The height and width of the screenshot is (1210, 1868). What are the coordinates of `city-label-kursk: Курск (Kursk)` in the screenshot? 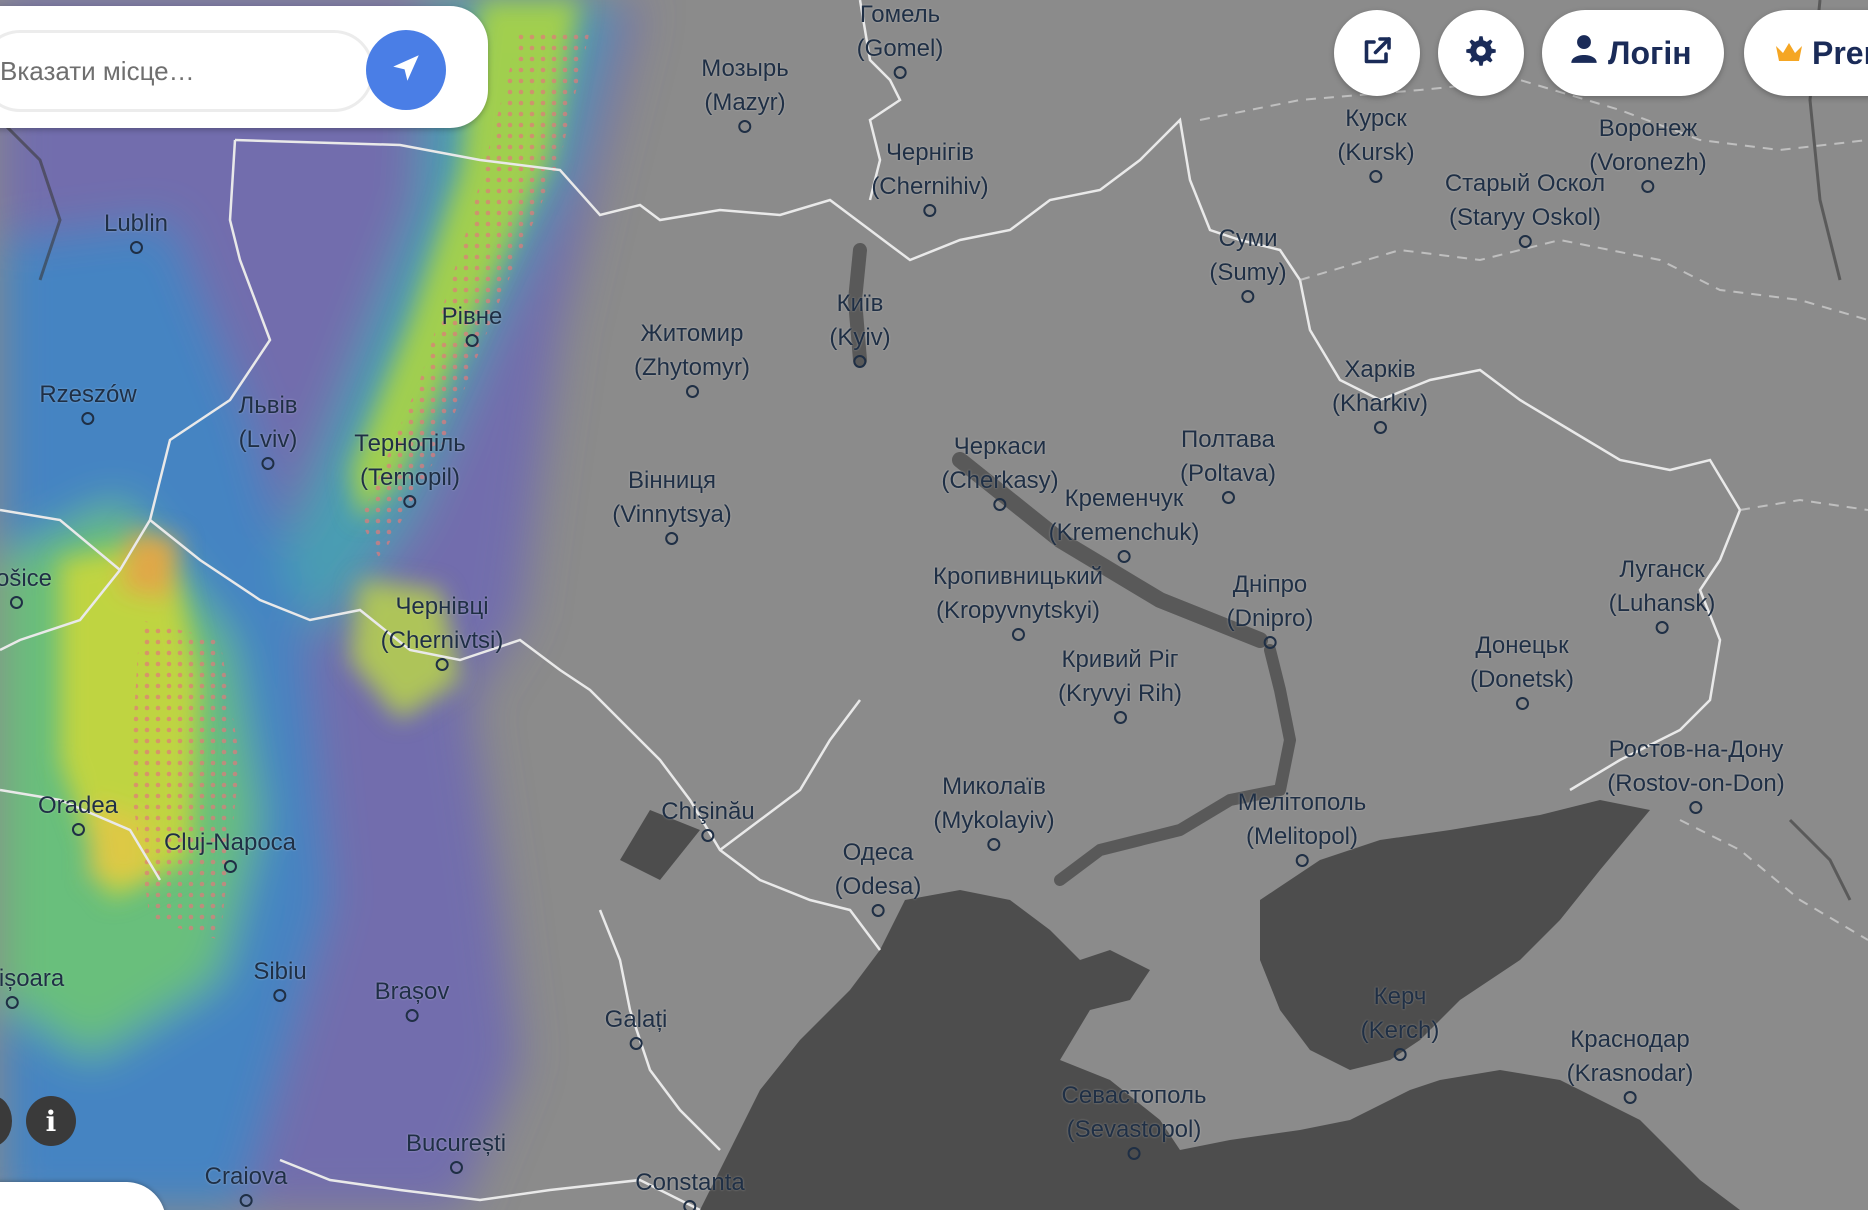 It's located at (1376, 142).